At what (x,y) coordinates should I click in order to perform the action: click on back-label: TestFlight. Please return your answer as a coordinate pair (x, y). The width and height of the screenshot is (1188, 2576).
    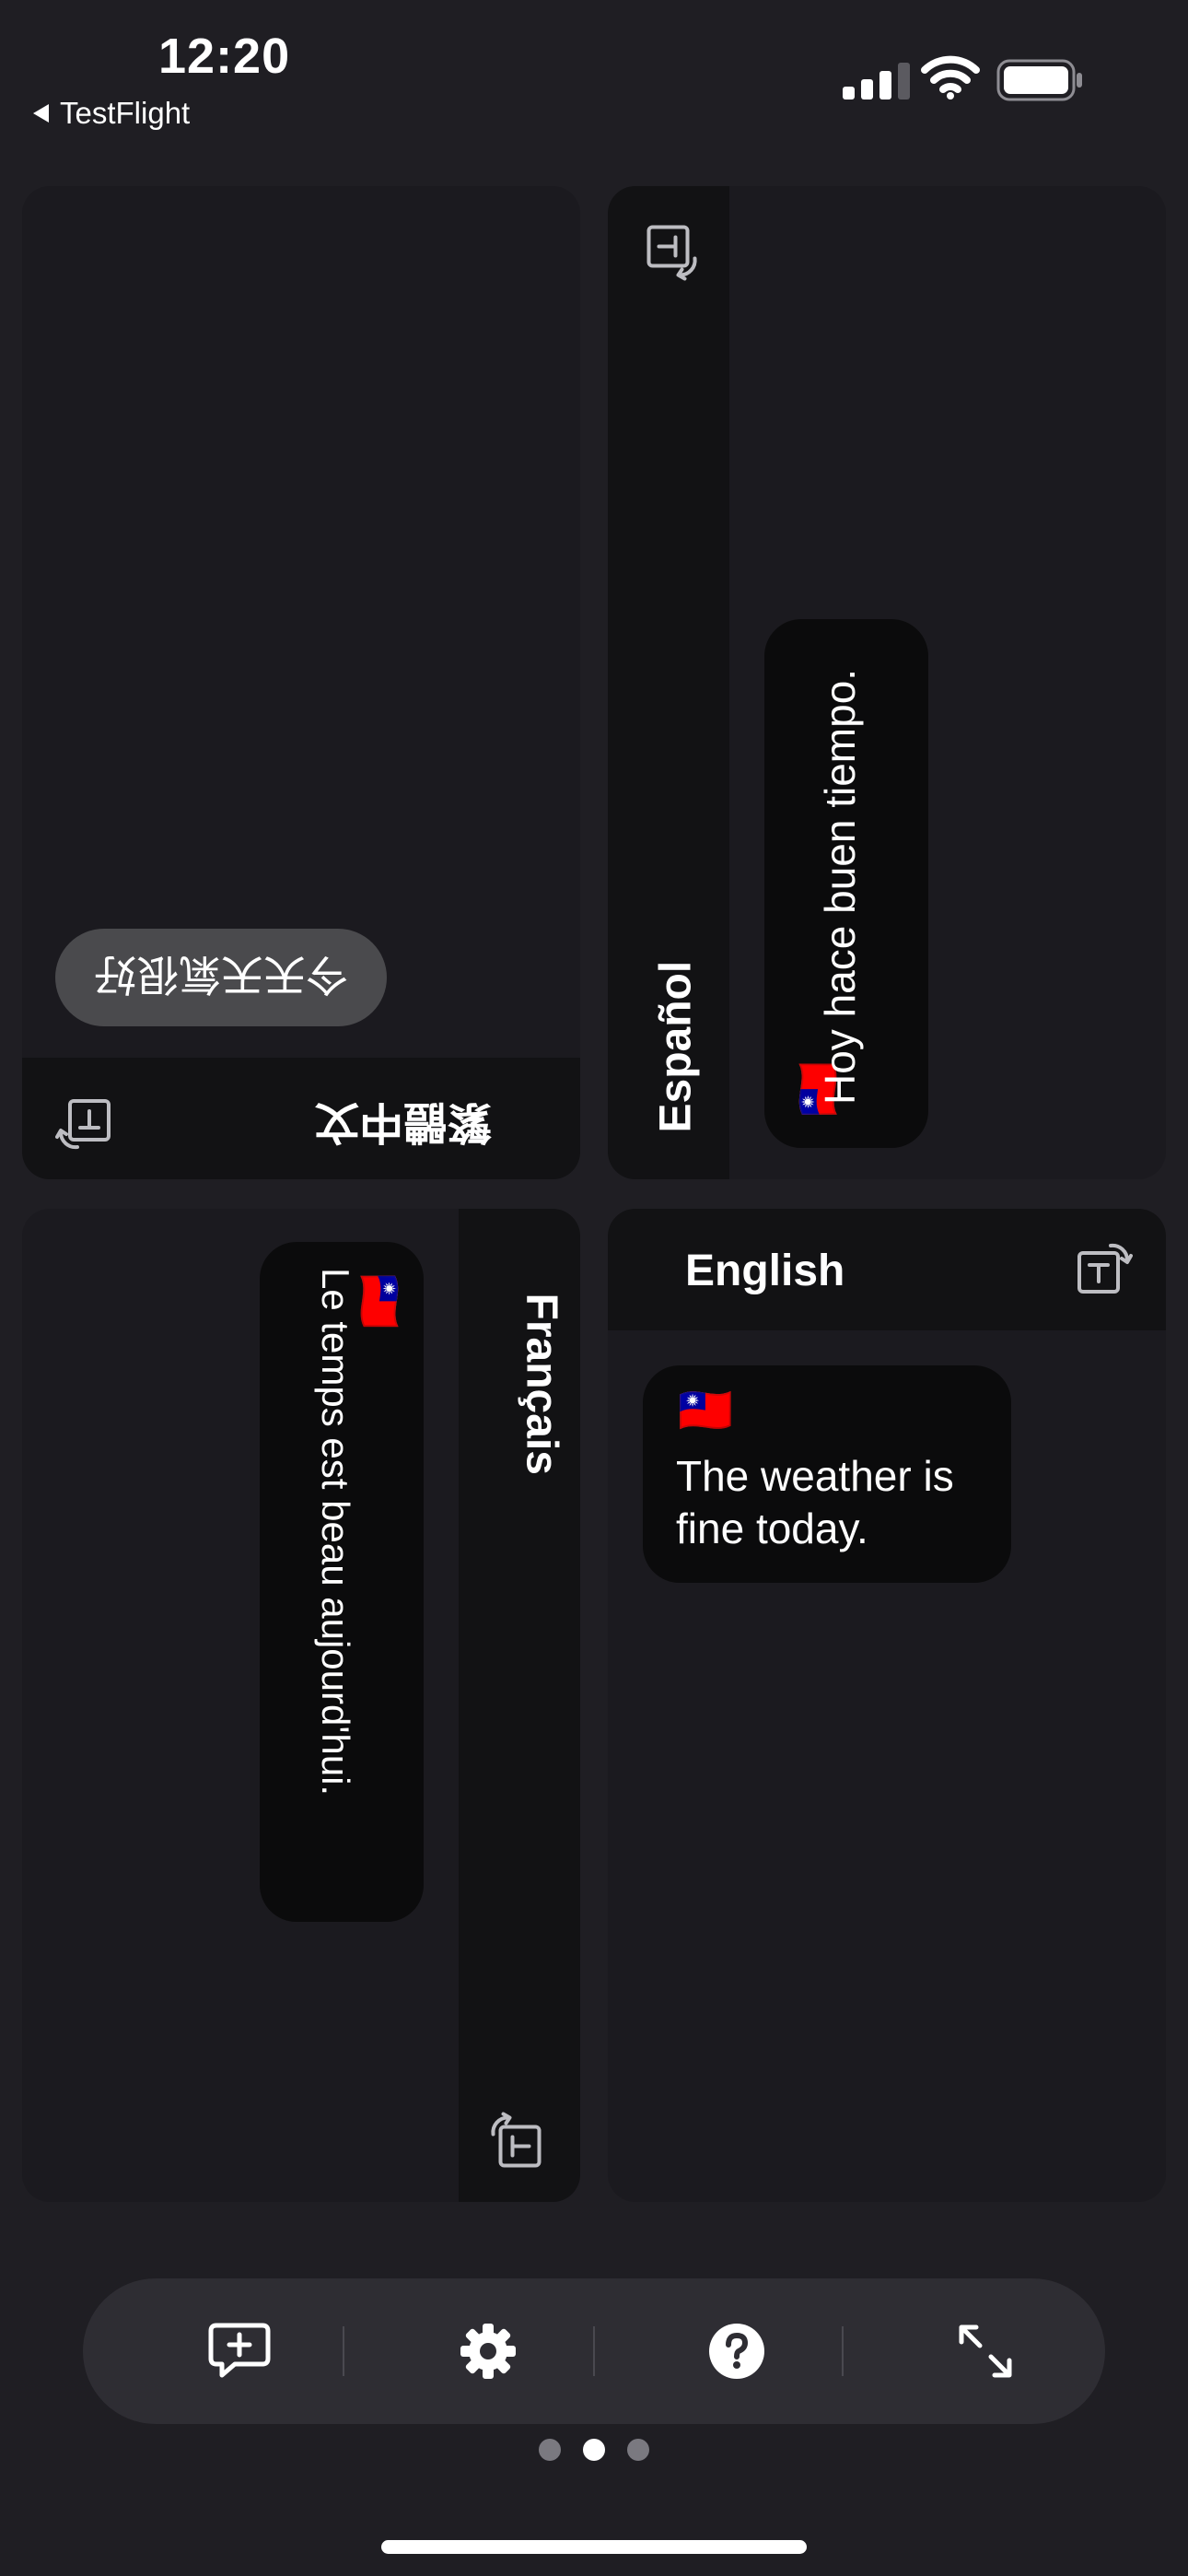
    Looking at the image, I should click on (125, 113).